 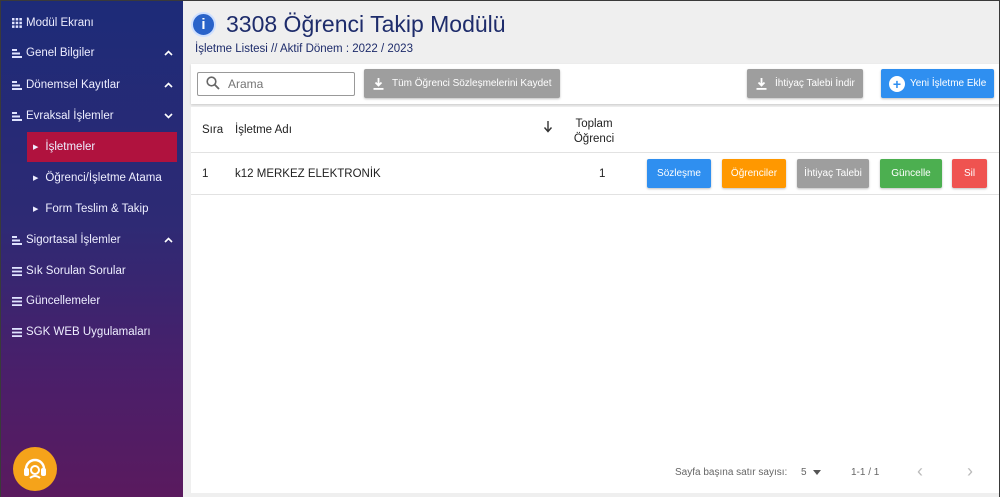 I want to click on page-header: i 3308 Öğrenci Takip Modülü, so click(x=348, y=24).